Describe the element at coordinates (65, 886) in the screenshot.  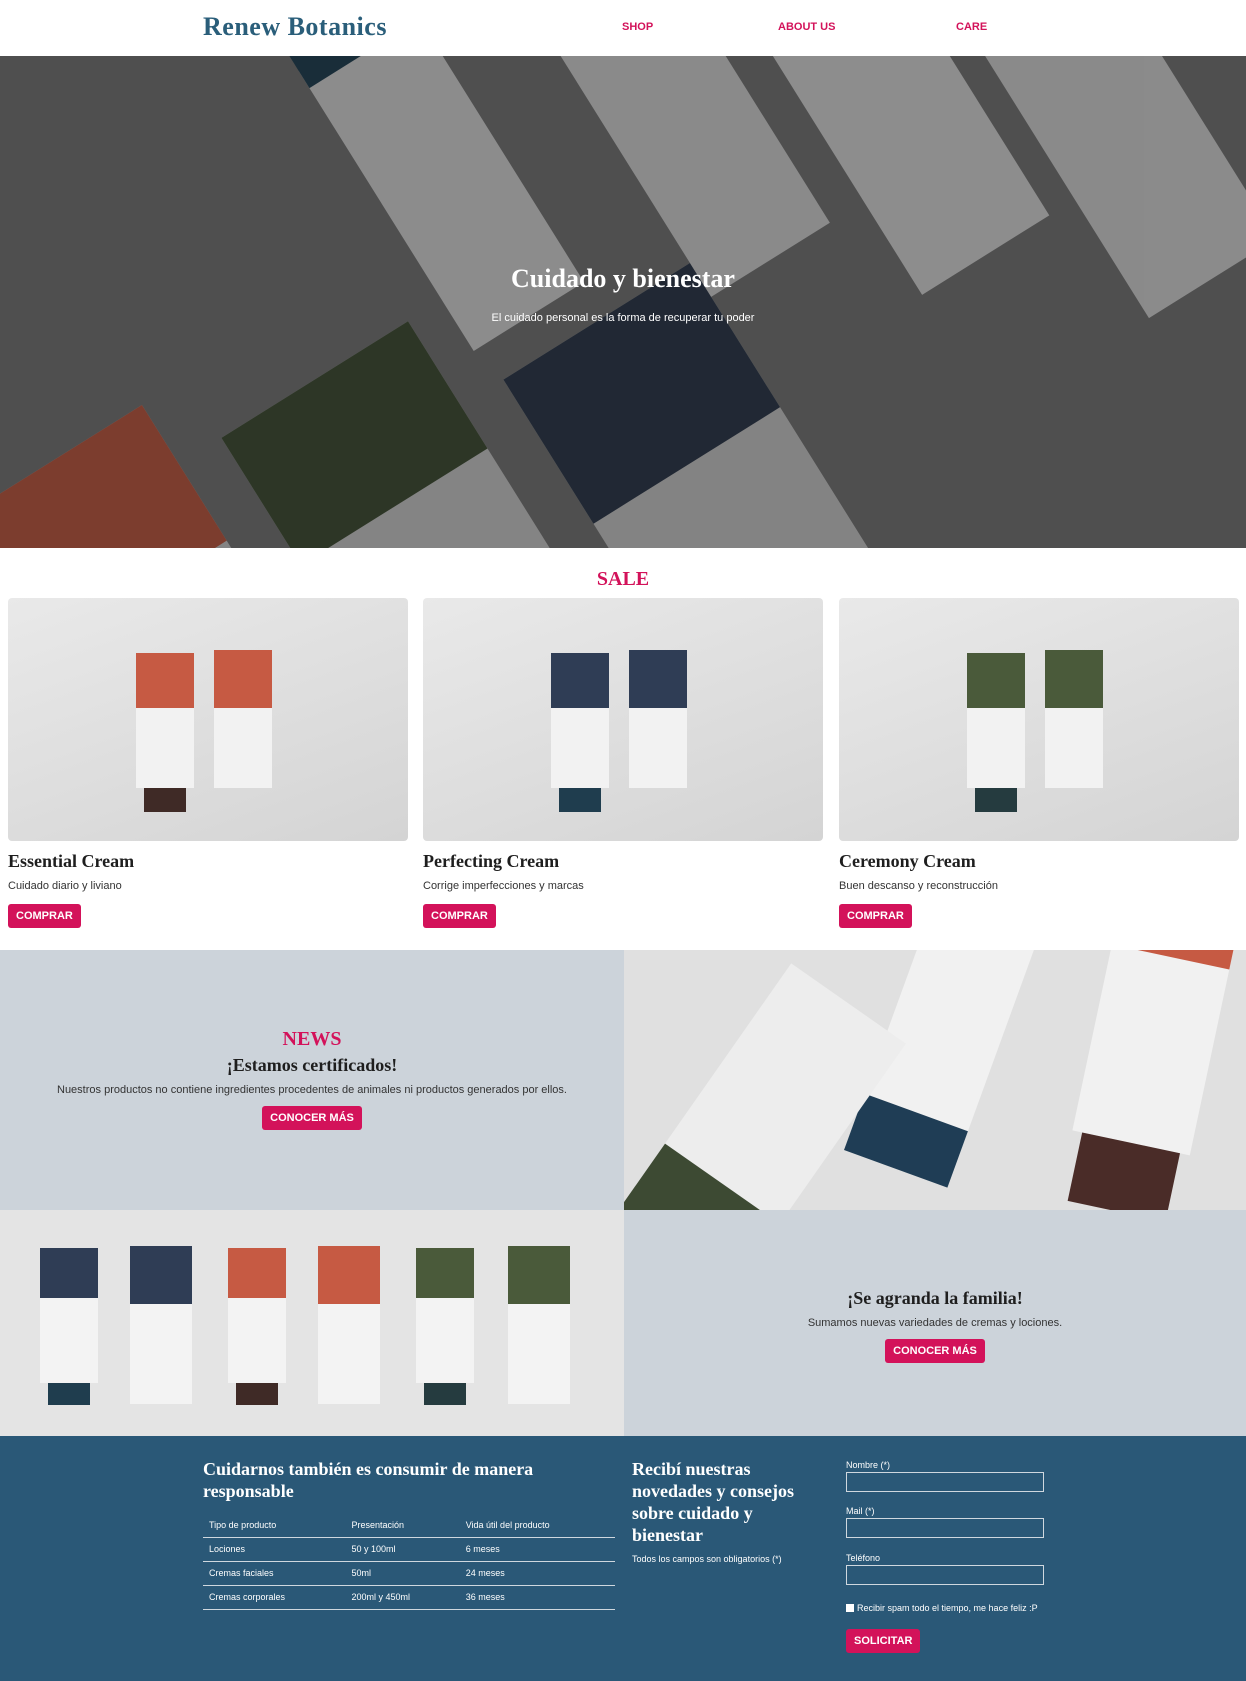
I see `product-description: Cuidado diario y liviano` at that location.